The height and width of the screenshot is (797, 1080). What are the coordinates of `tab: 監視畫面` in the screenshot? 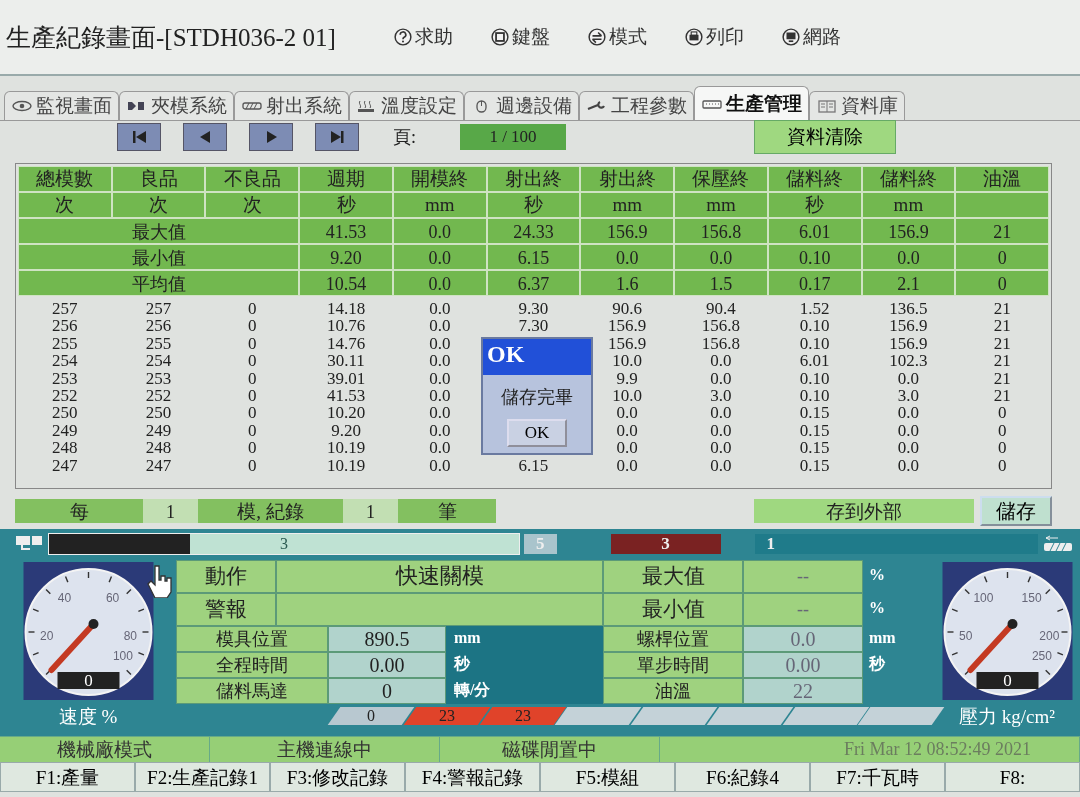 It's located at (61, 105).